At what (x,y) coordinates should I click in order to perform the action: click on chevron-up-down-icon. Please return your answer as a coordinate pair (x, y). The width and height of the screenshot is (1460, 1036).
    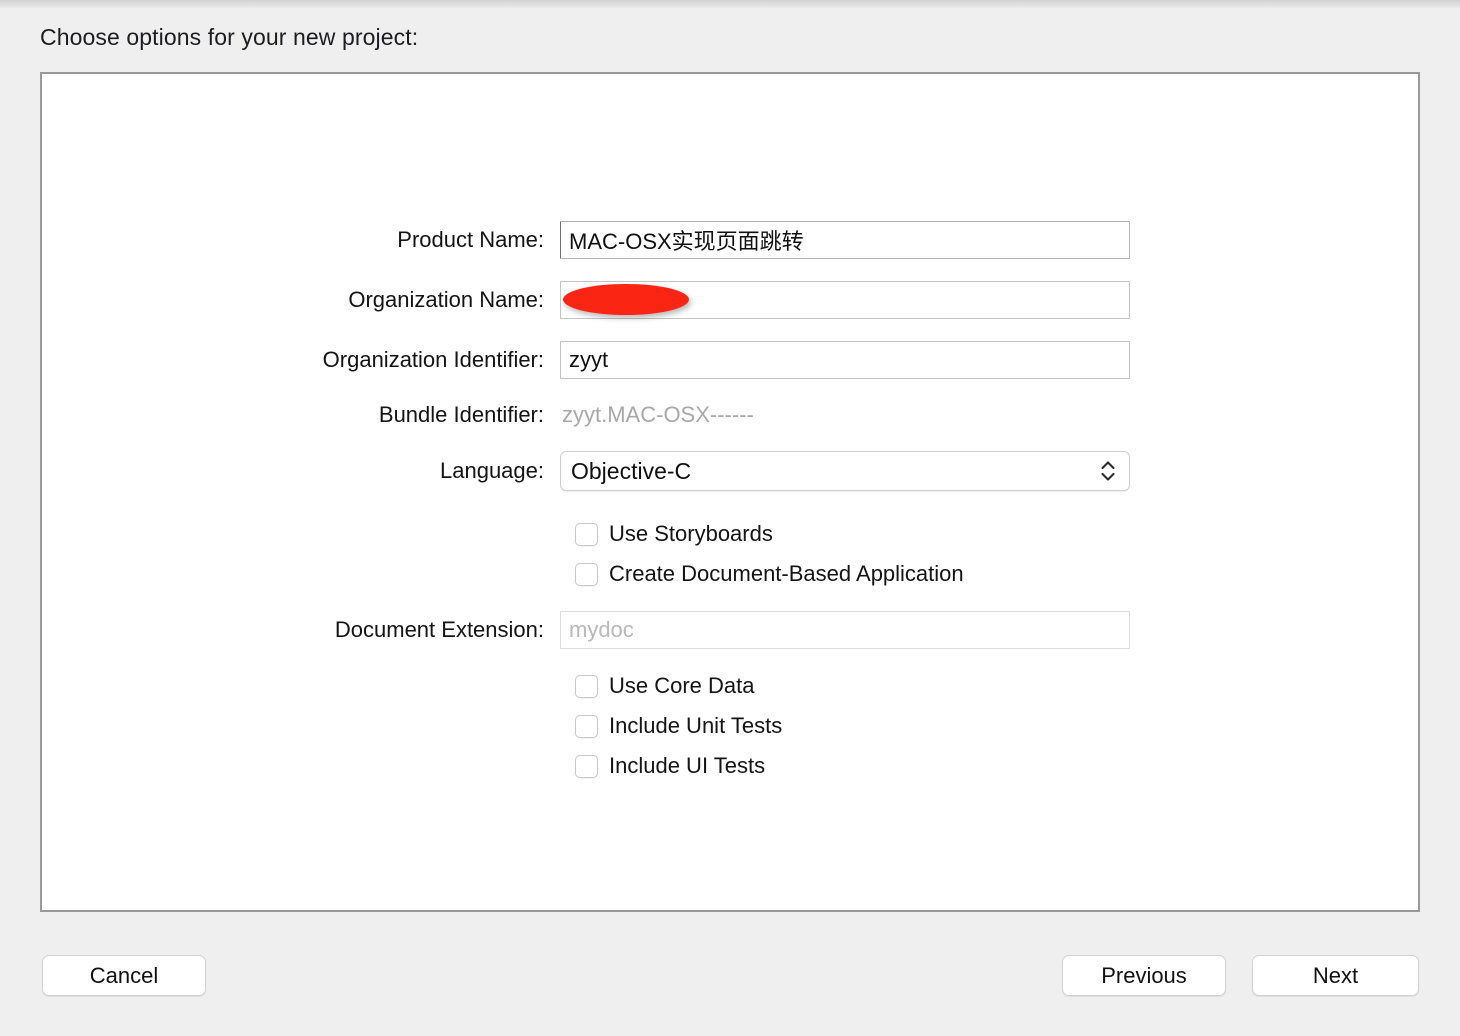
    Looking at the image, I should click on (1108, 471).